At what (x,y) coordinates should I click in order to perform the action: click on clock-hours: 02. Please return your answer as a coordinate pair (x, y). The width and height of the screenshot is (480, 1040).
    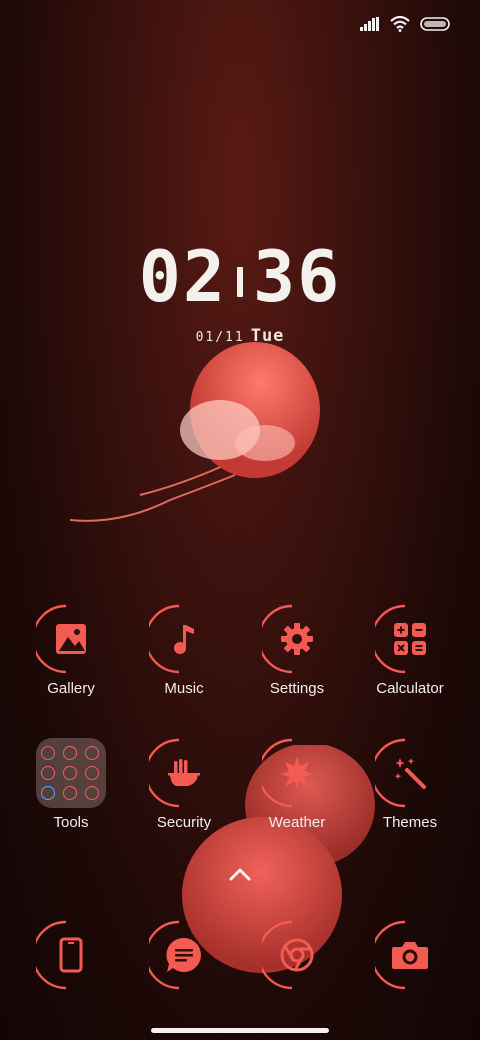
    Looking at the image, I should click on (182, 277).